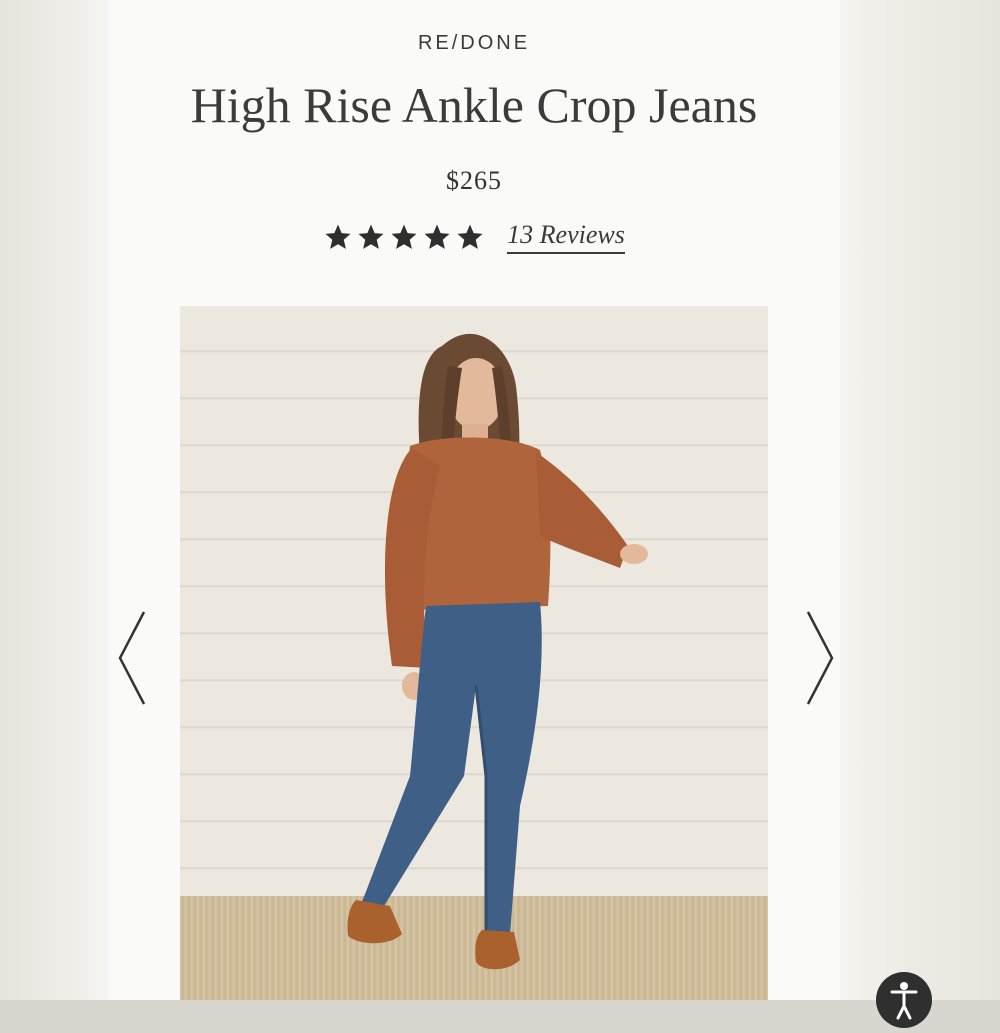 This screenshot has height=1033, width=1000. I want to click on product-price: $265, so click(474, 180).